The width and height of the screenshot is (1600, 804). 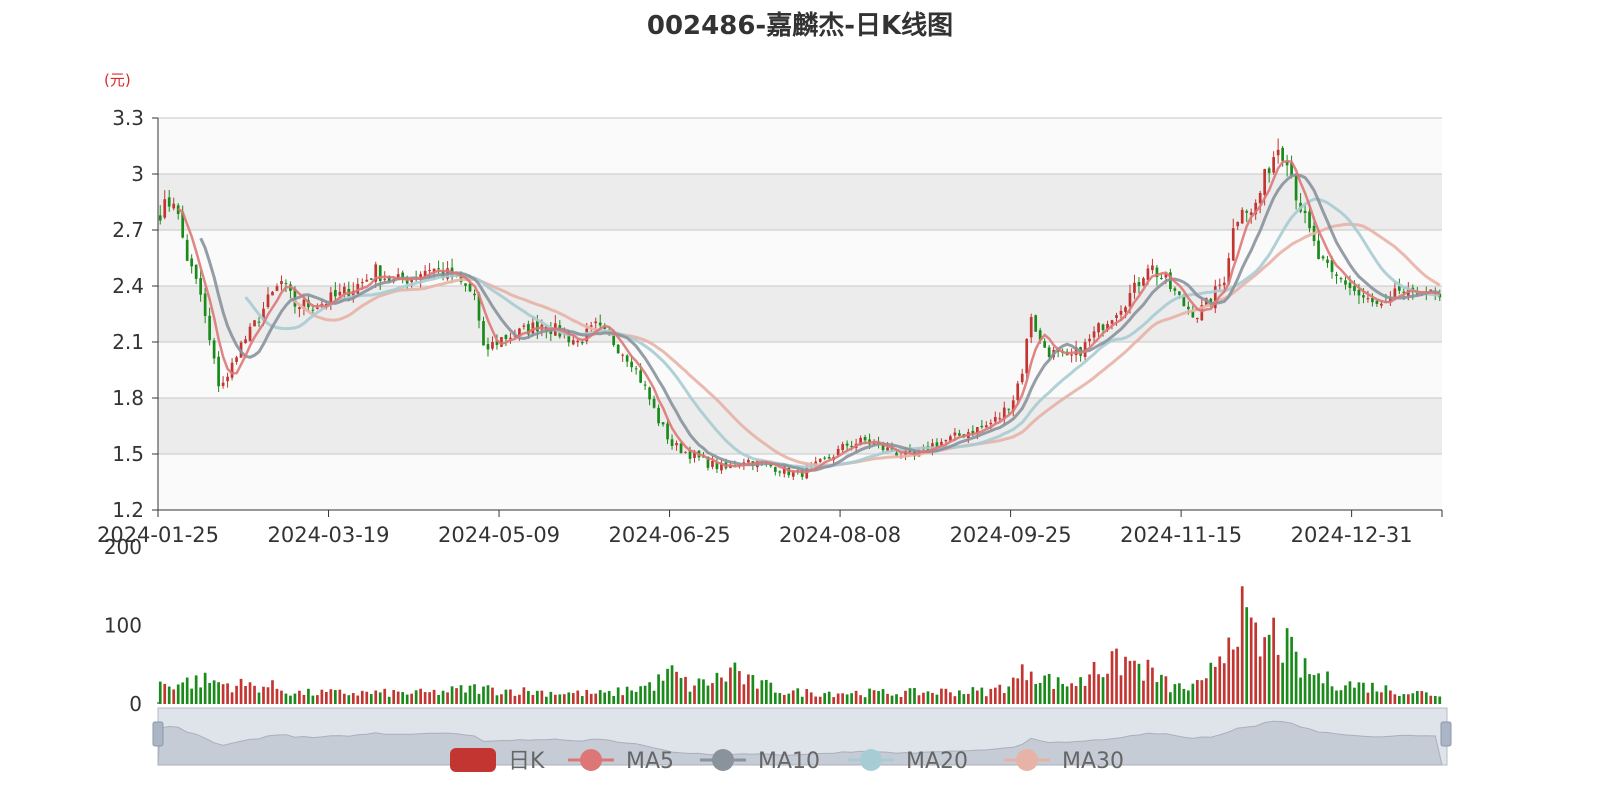 I want to click on y-tick-label: 3, so click(x=137, y=174).